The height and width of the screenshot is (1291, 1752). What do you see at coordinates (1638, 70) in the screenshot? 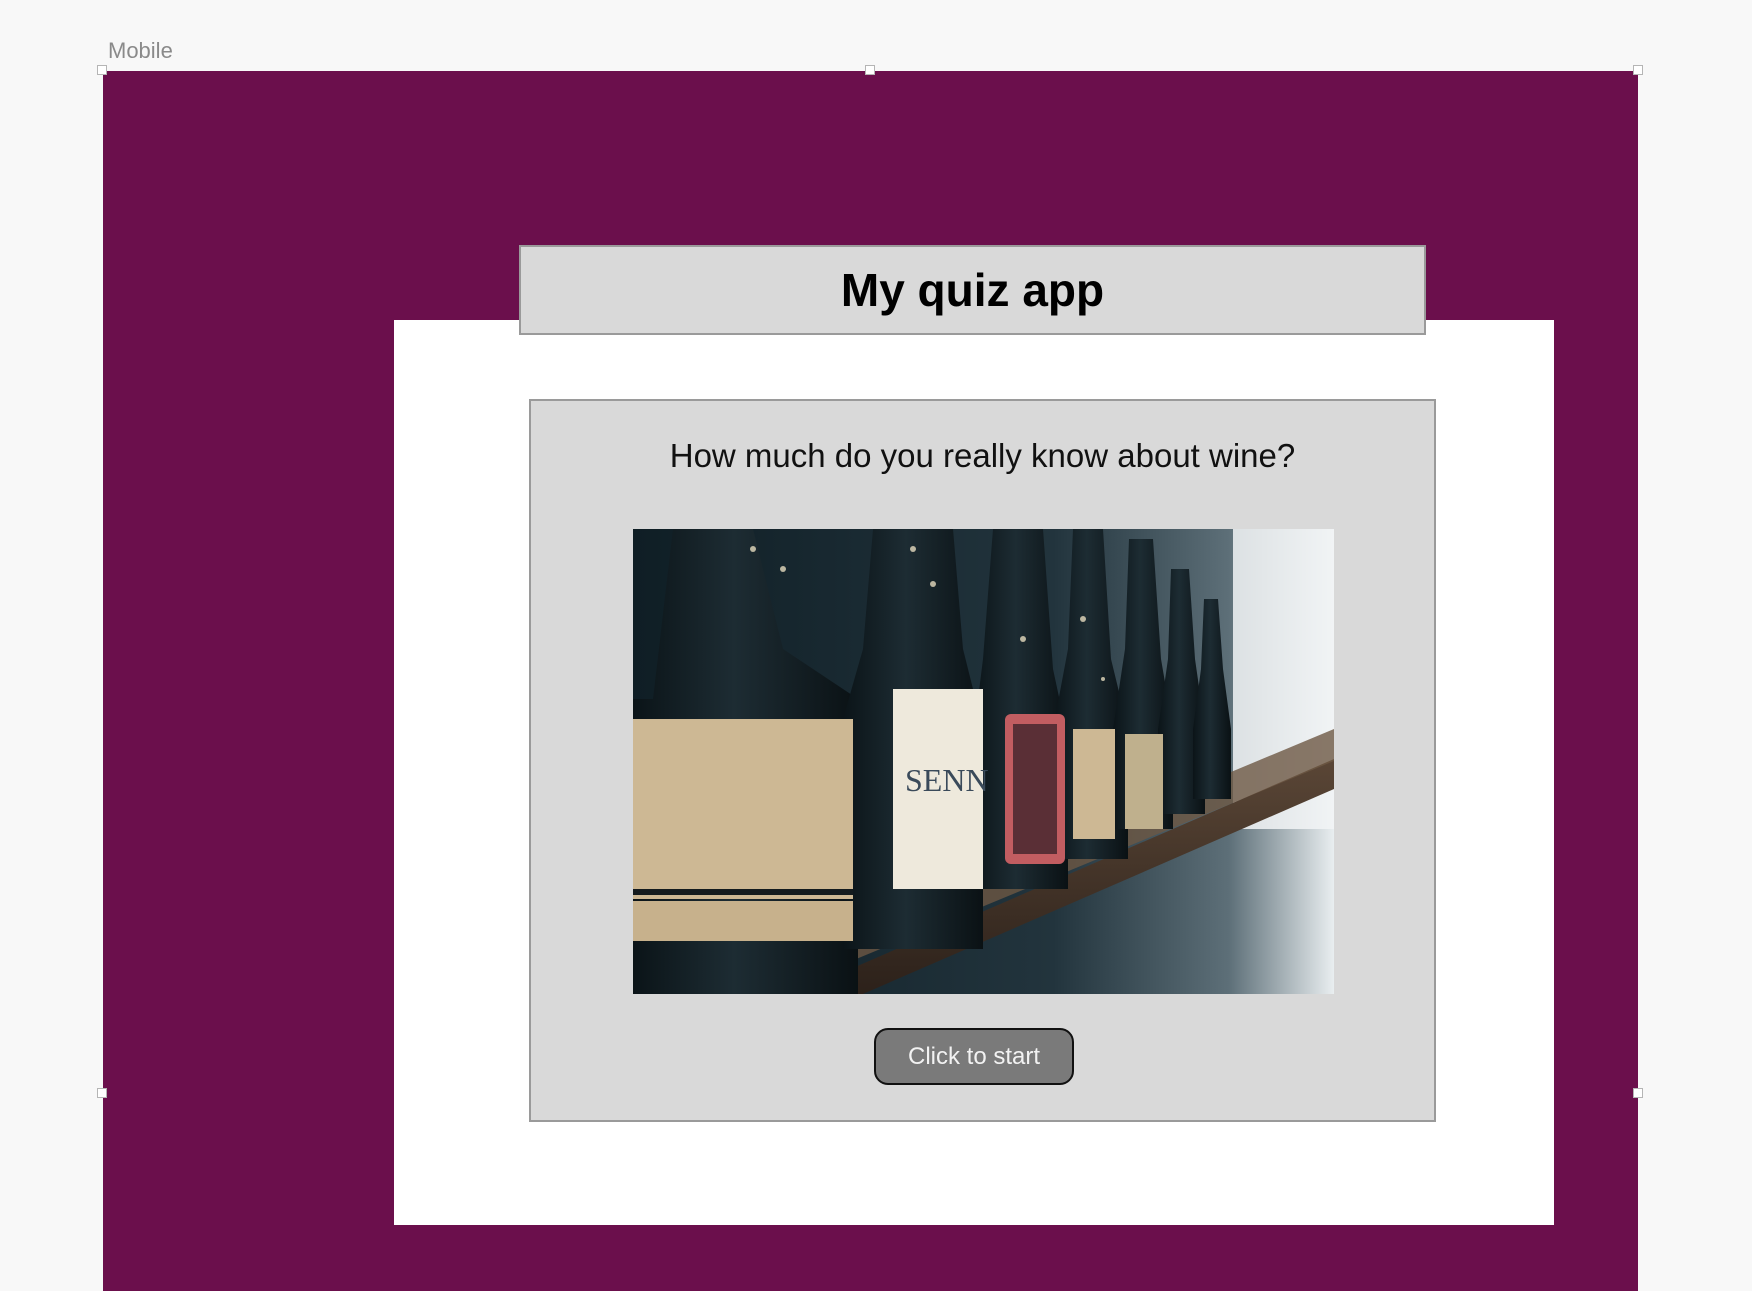
I see `resize-handle-top-right` at bounding box center [1638, 70].